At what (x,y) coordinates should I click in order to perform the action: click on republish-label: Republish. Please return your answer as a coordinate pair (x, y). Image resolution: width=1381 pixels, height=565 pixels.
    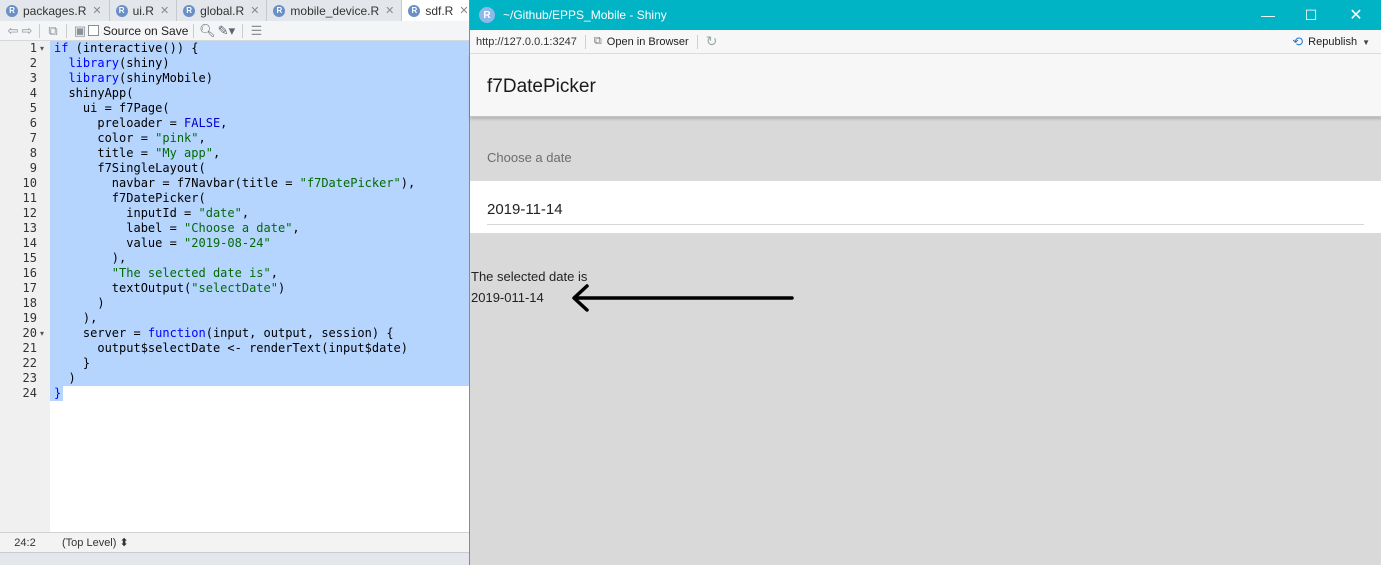
    Looking at the image, I should click on (1333, 42).